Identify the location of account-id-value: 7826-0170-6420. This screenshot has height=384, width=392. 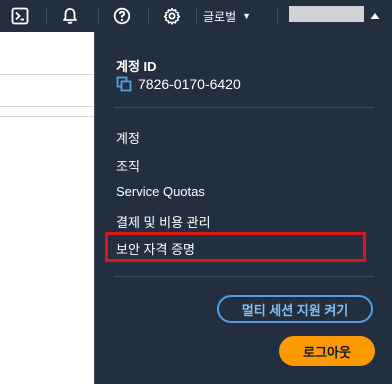
(189, 84).